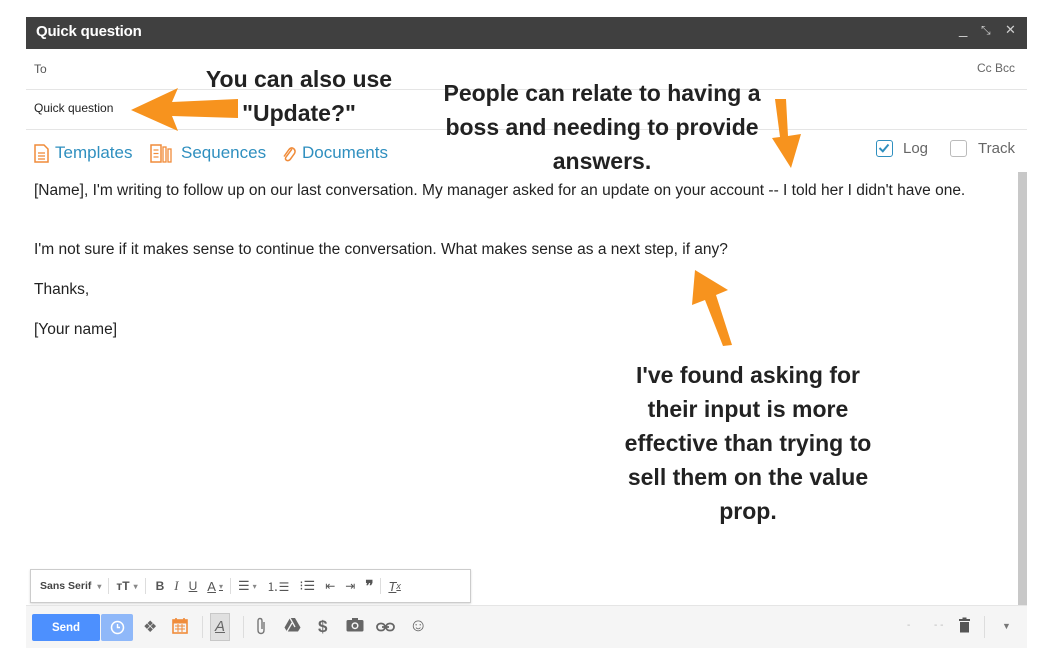 The height and width of the screenshot is (663, 1054). Describe the element at coordinates (193, 586) in the screenshot. I see `underline-icon: U` at that location.